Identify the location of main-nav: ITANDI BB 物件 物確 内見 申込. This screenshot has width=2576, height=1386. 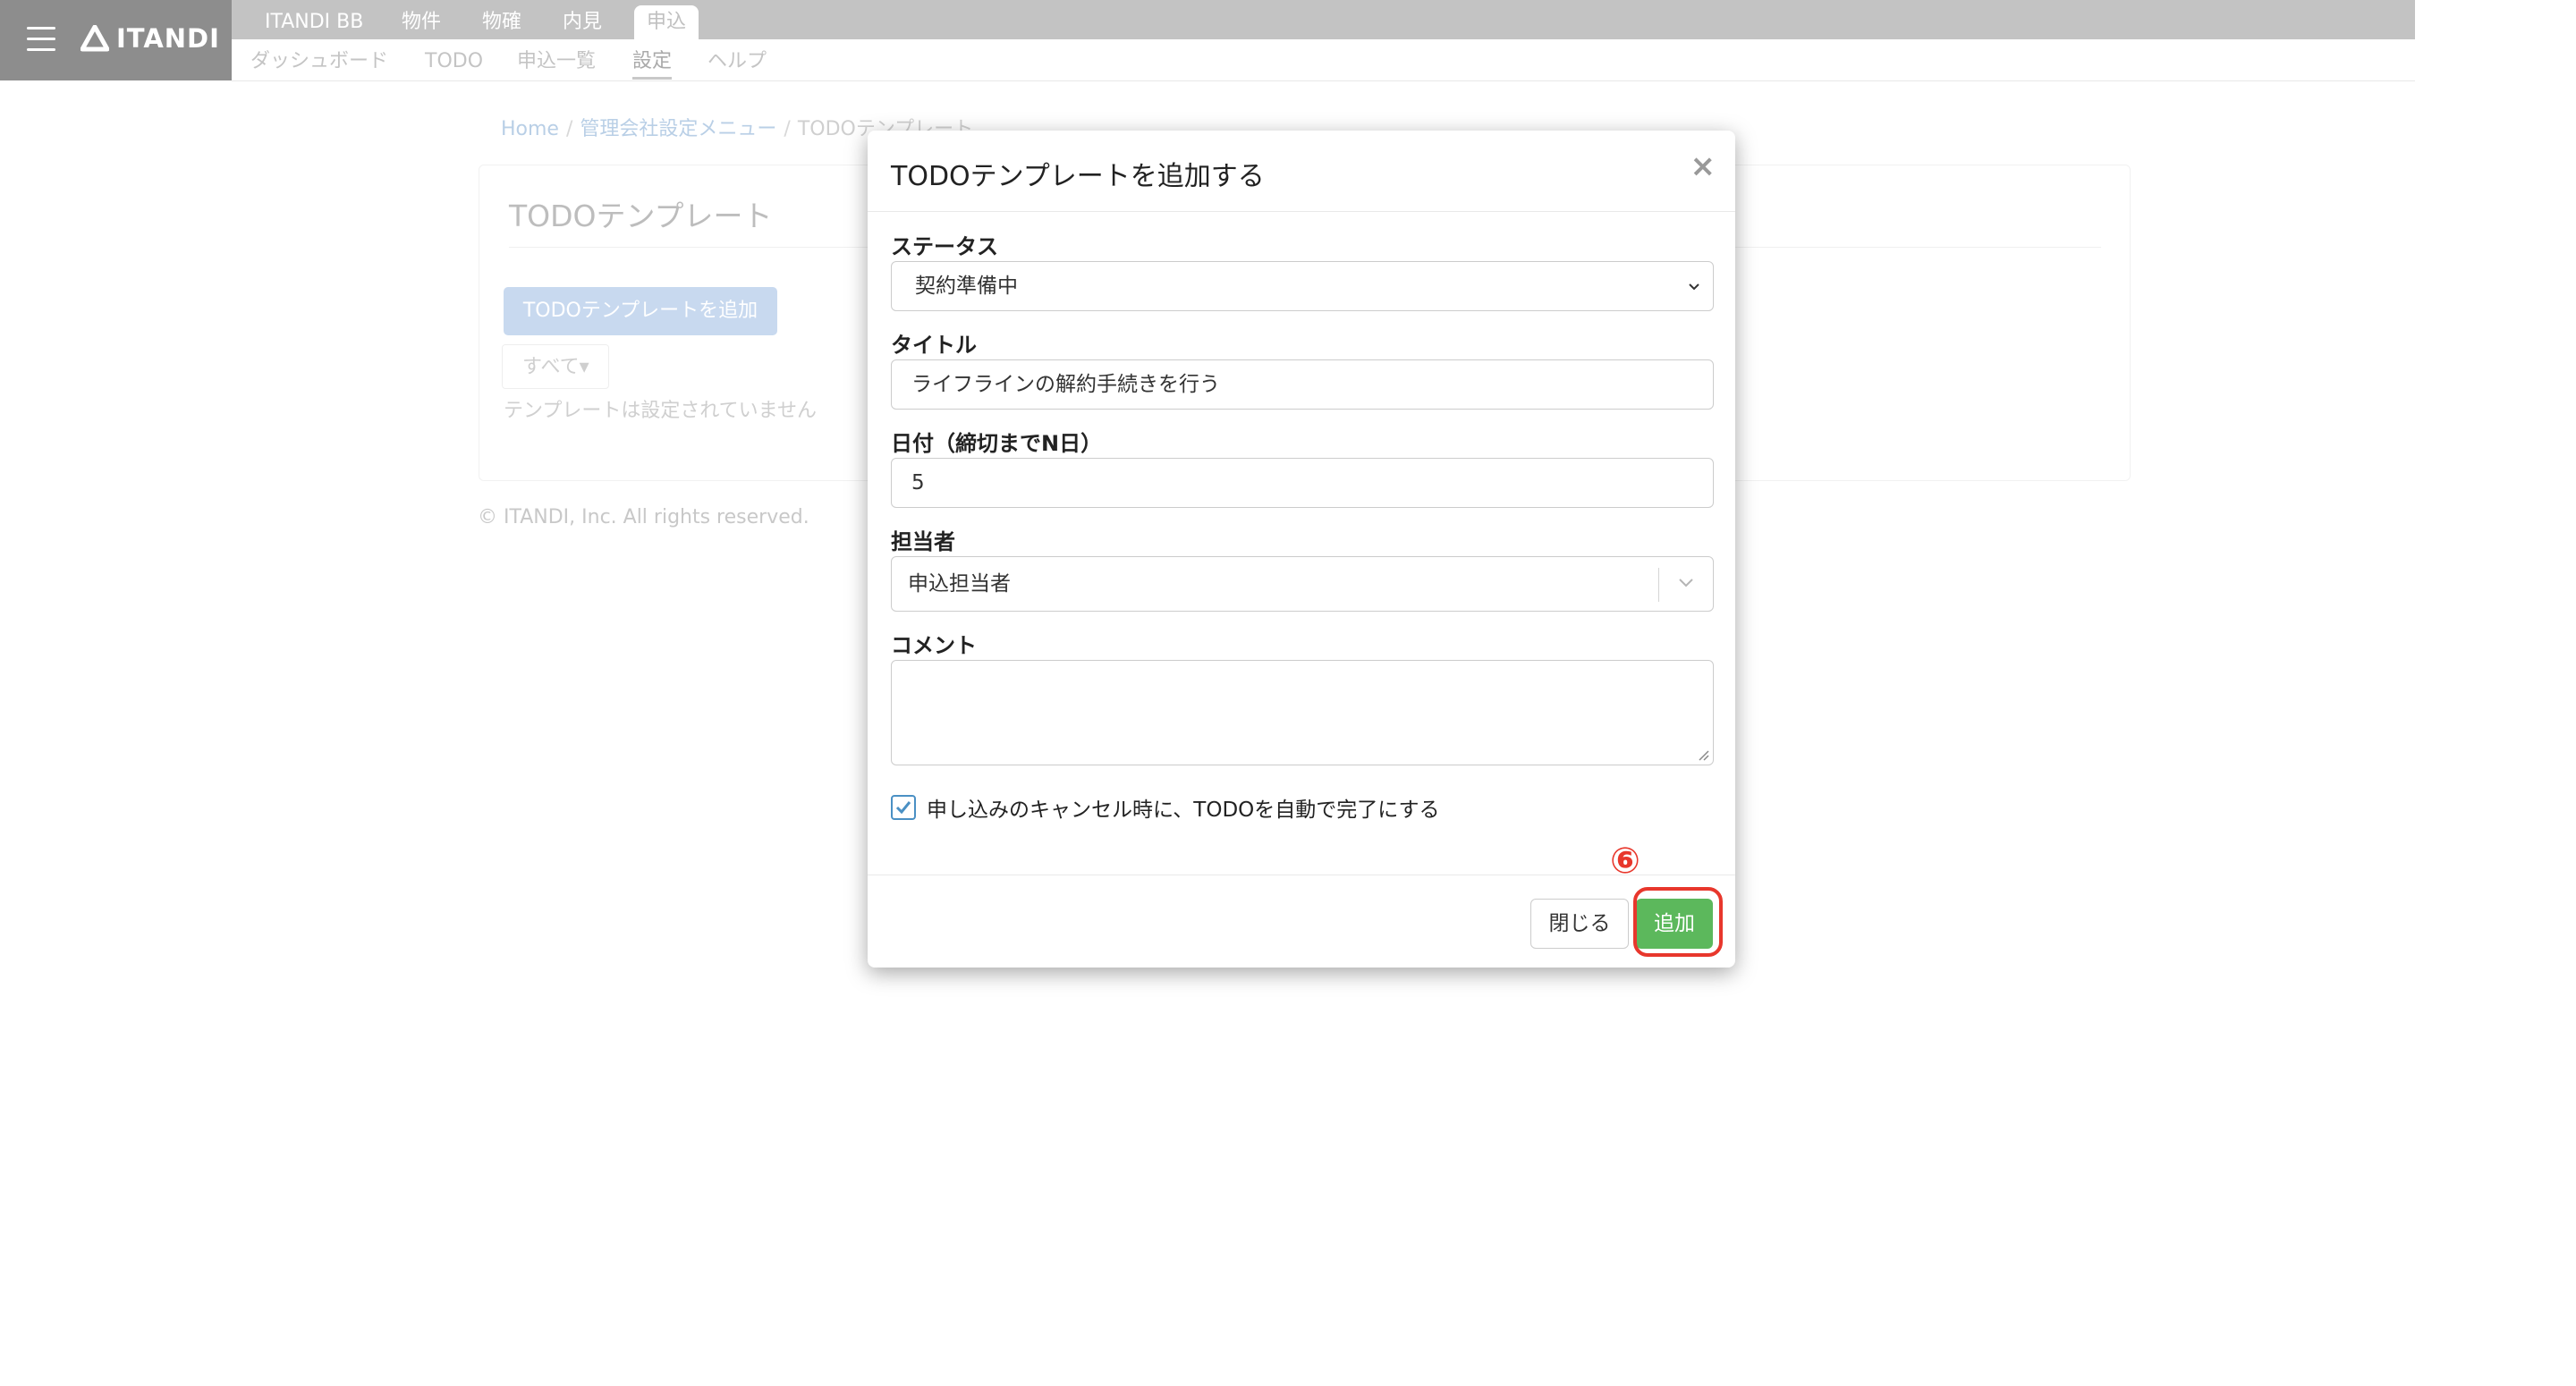
(1323, 19).